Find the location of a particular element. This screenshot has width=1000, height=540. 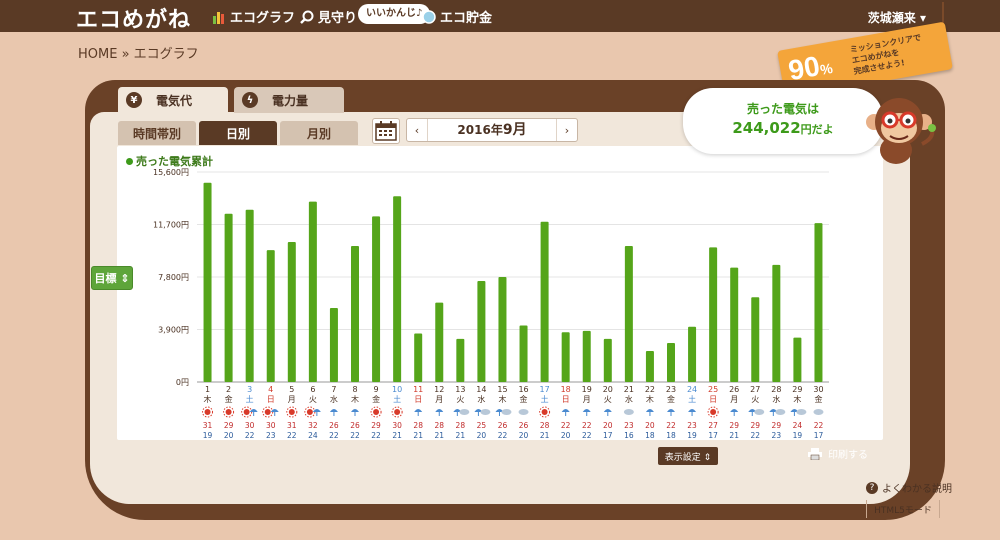

x-tick-label: 4 is located at coordinates (270, 389).